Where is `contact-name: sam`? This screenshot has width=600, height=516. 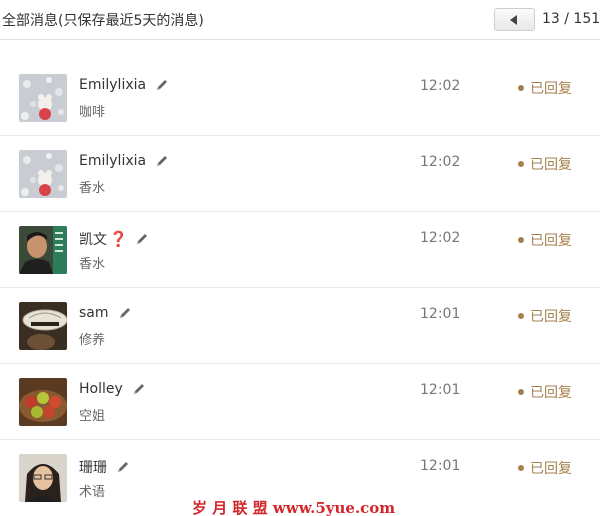
contact-name: sam is located at coordinates (94, 313).